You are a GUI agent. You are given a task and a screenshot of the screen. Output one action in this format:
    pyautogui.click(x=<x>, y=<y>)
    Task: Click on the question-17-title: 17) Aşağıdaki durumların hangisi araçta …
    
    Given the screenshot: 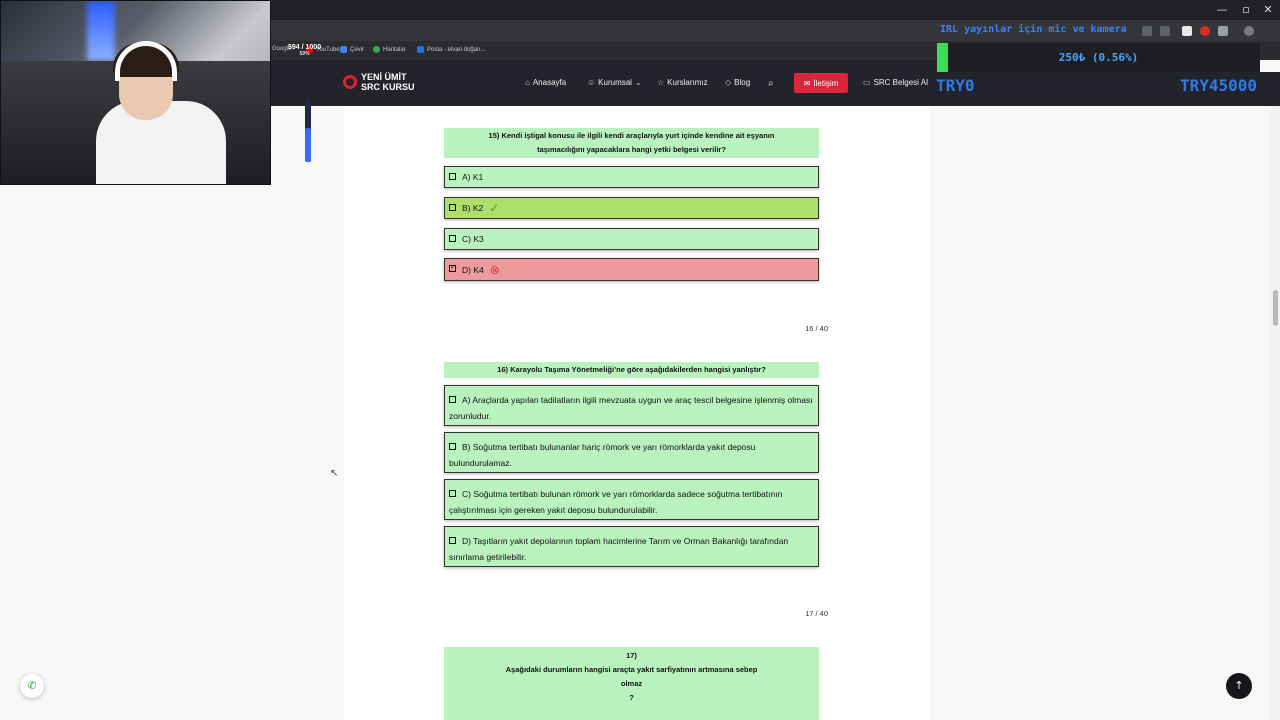 What is the action you would take?
    pyautogui.click(x=631, y=683)
    